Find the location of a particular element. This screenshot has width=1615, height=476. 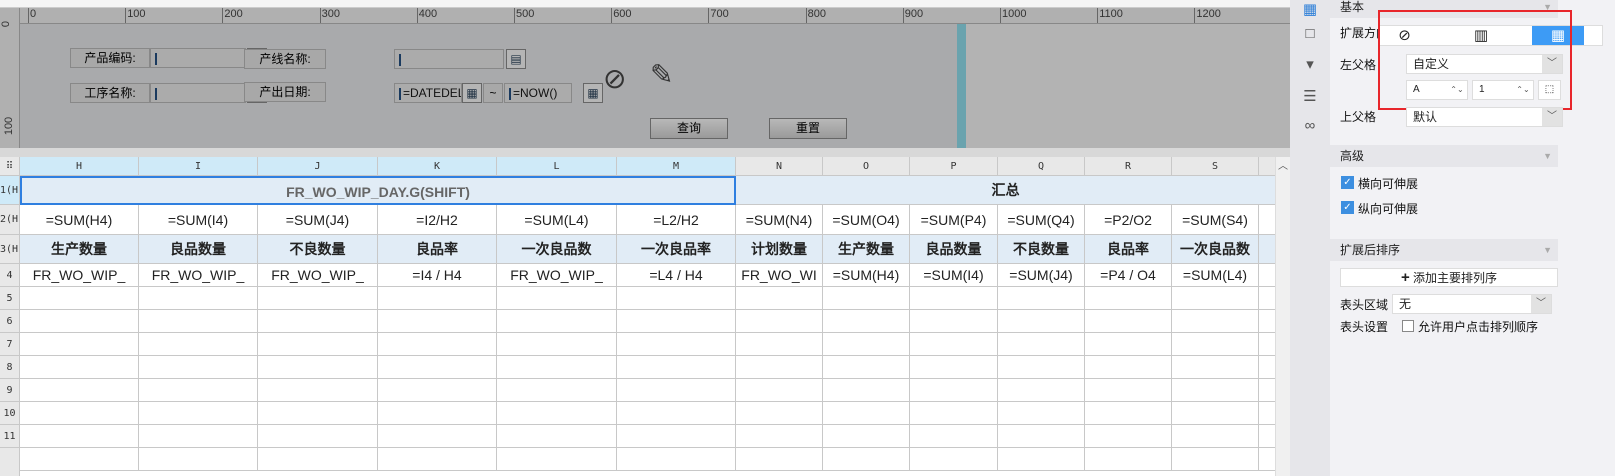

table-cell: 良品数量 is located at coordinates (198, 249).